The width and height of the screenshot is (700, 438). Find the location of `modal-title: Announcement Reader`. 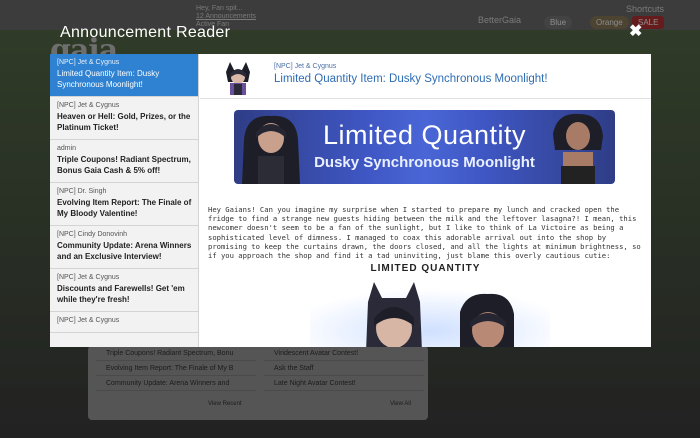

modal-title: Announcement Reader is located at coordinates (145, 32).